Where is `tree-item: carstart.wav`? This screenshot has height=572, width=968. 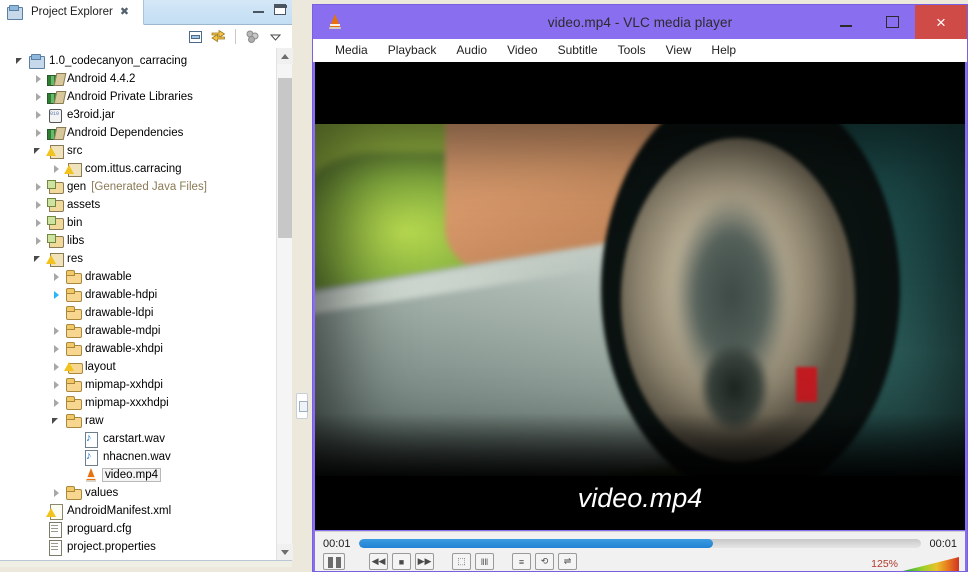 tree-item: carstart.wav is located at coordinates (136, 439).